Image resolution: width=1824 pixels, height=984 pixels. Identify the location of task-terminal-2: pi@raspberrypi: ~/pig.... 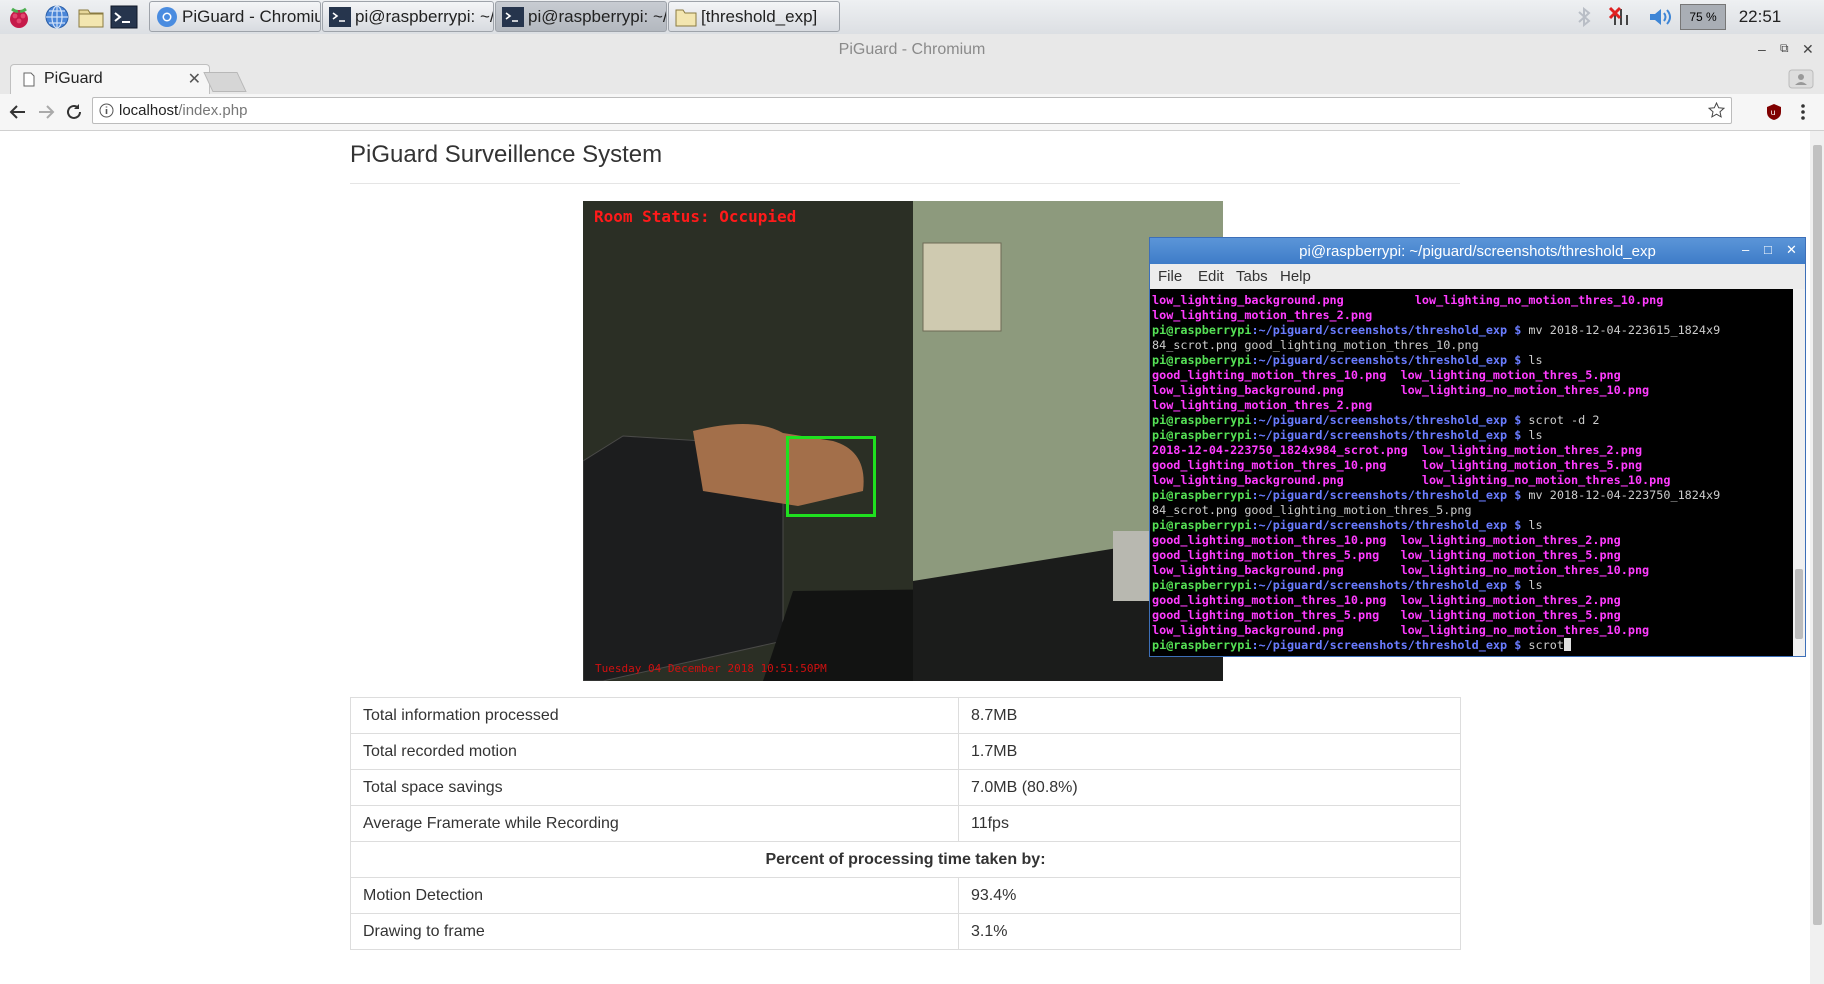
(581, 16).